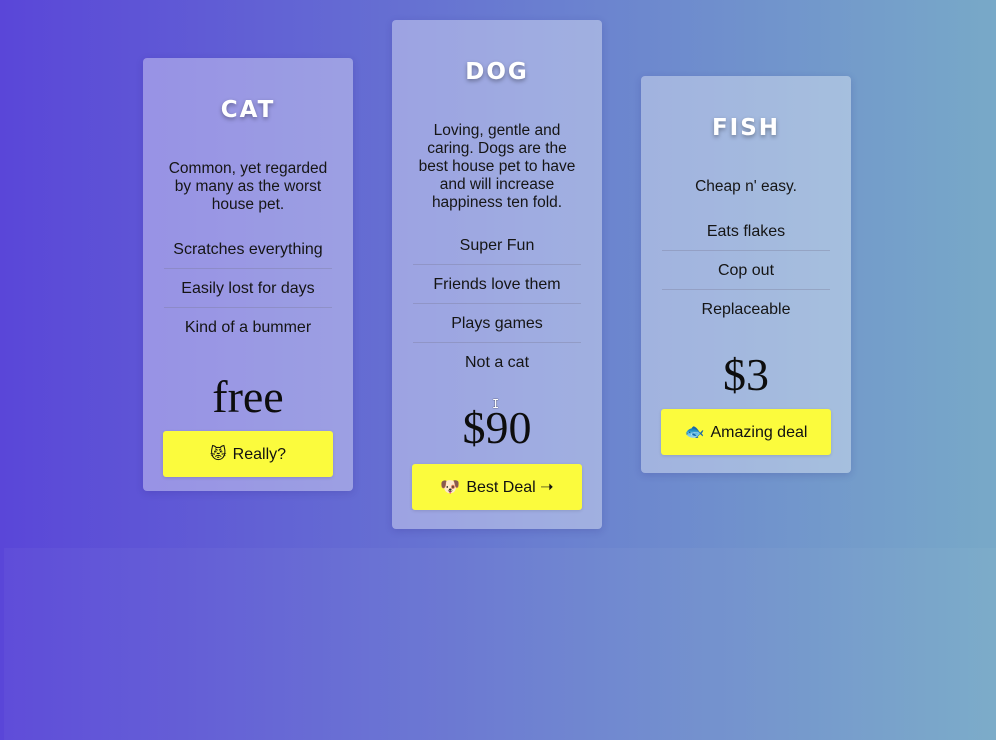 The height and width of the screenshot is (740, 996). I want to click on feature-list: Eats flakes Cop out Replaceable, so click(746, 270).